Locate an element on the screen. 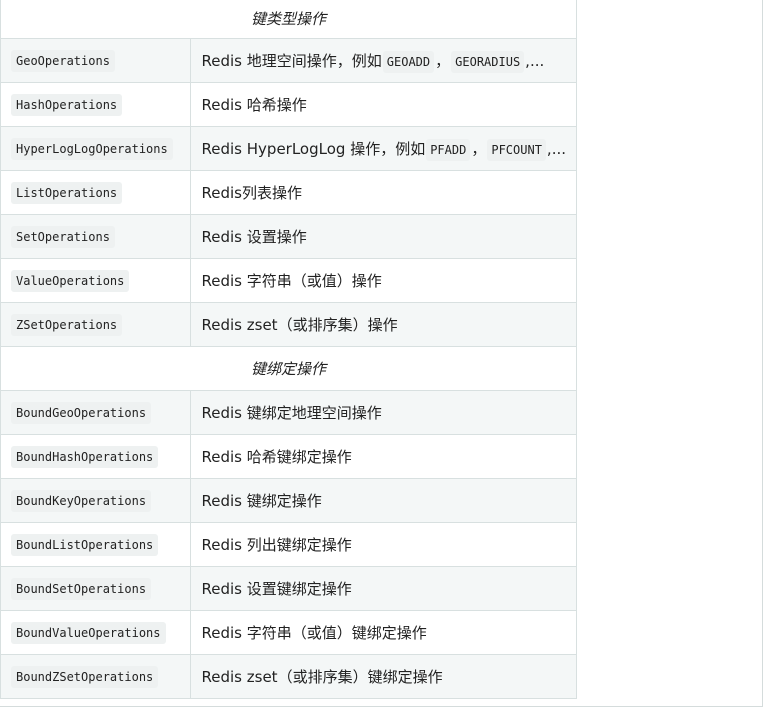 This screenshot has height=712, width=768. class-name-code: BoundGeoOperations is located at coordinates (81, 413).